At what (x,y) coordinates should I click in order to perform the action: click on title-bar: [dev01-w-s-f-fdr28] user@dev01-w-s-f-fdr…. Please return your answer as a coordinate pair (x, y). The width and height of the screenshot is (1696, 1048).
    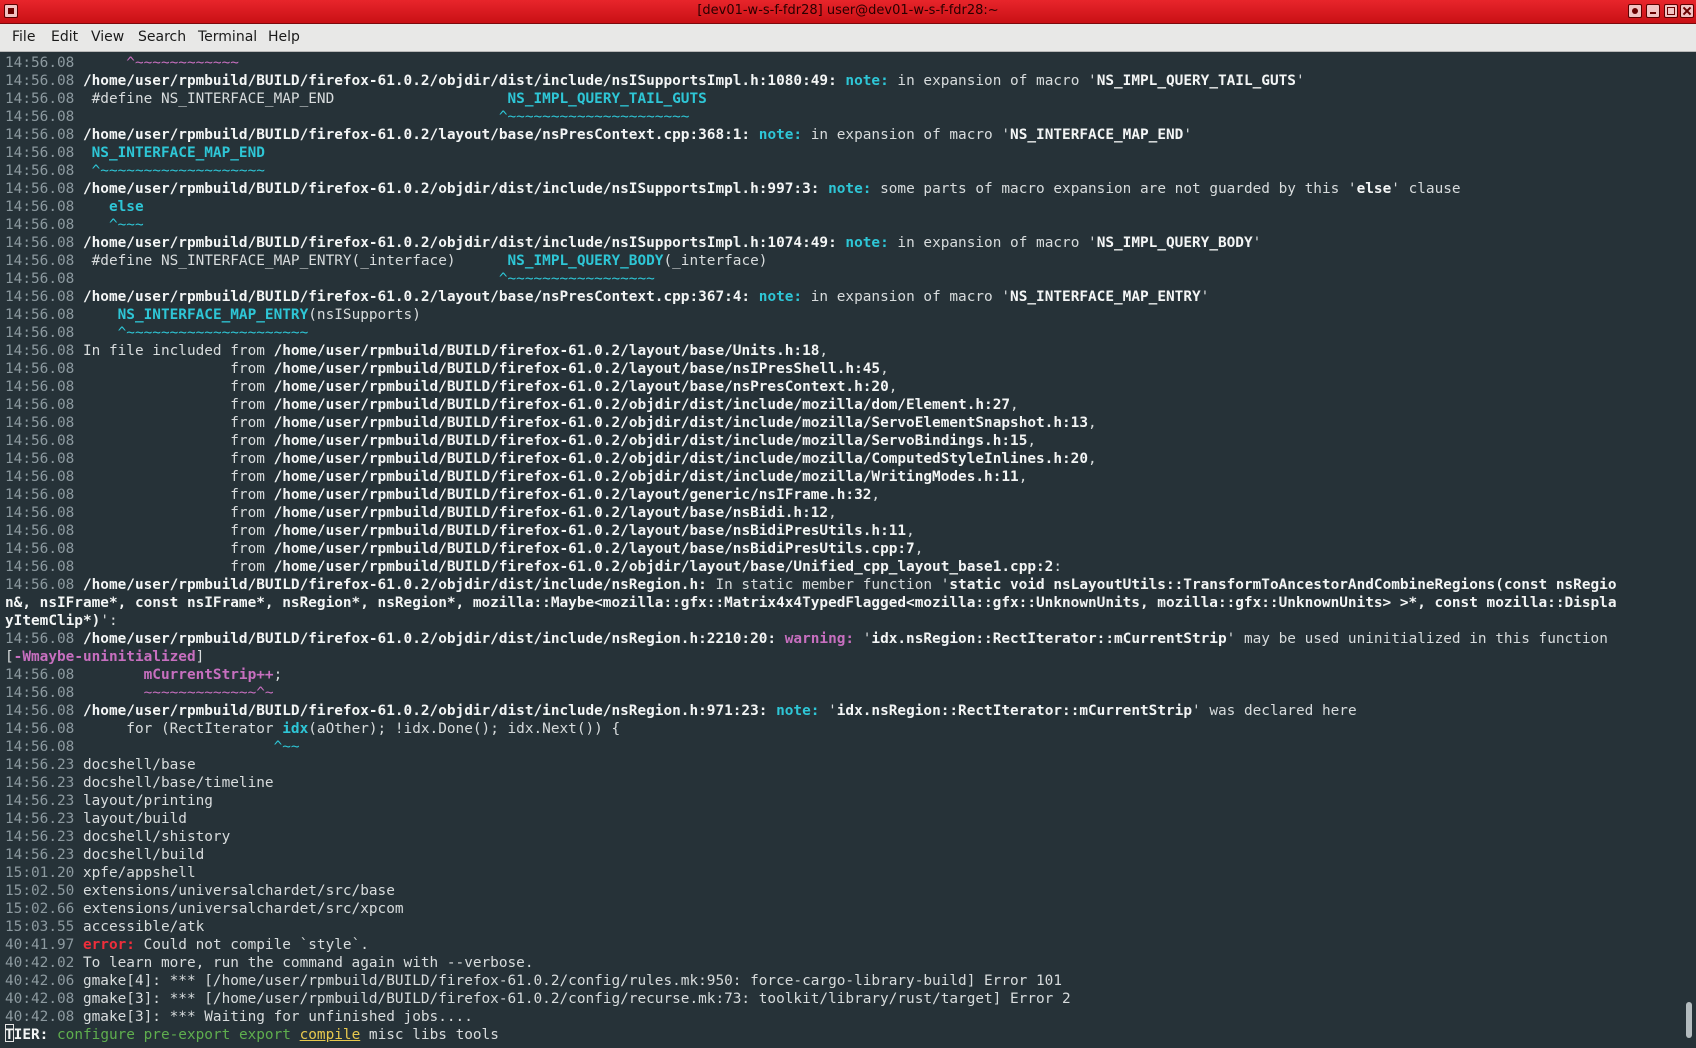
    Looking at the image, I should click on (848, 12).